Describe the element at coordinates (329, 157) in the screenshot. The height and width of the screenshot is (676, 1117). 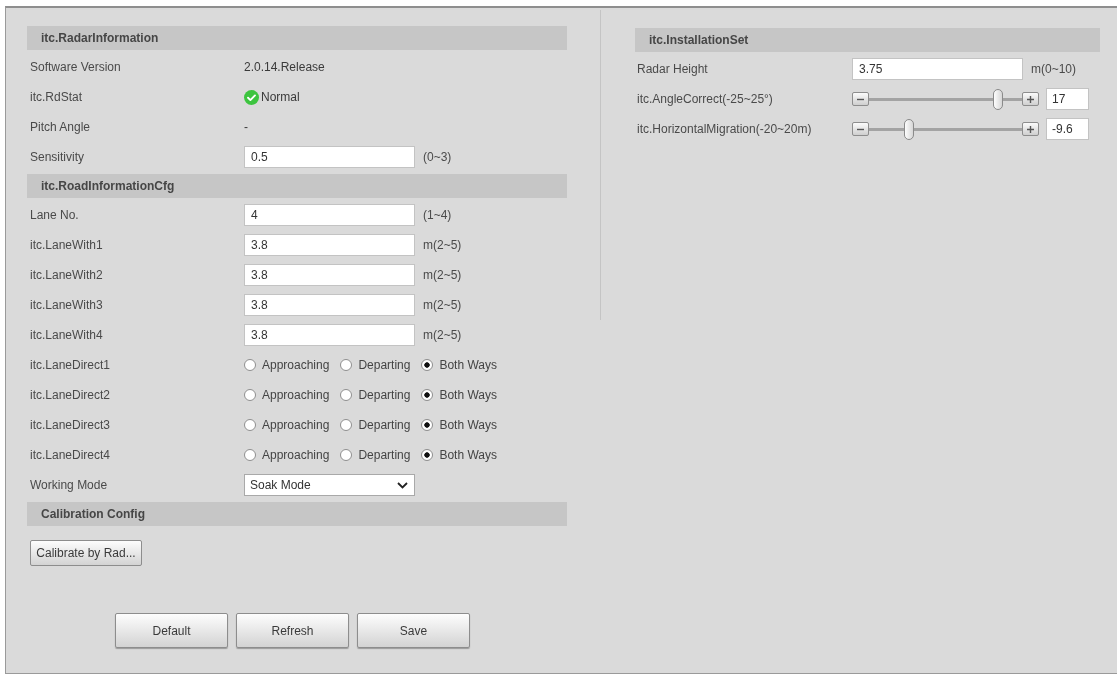
I see `text-field: 0.5` at that location.